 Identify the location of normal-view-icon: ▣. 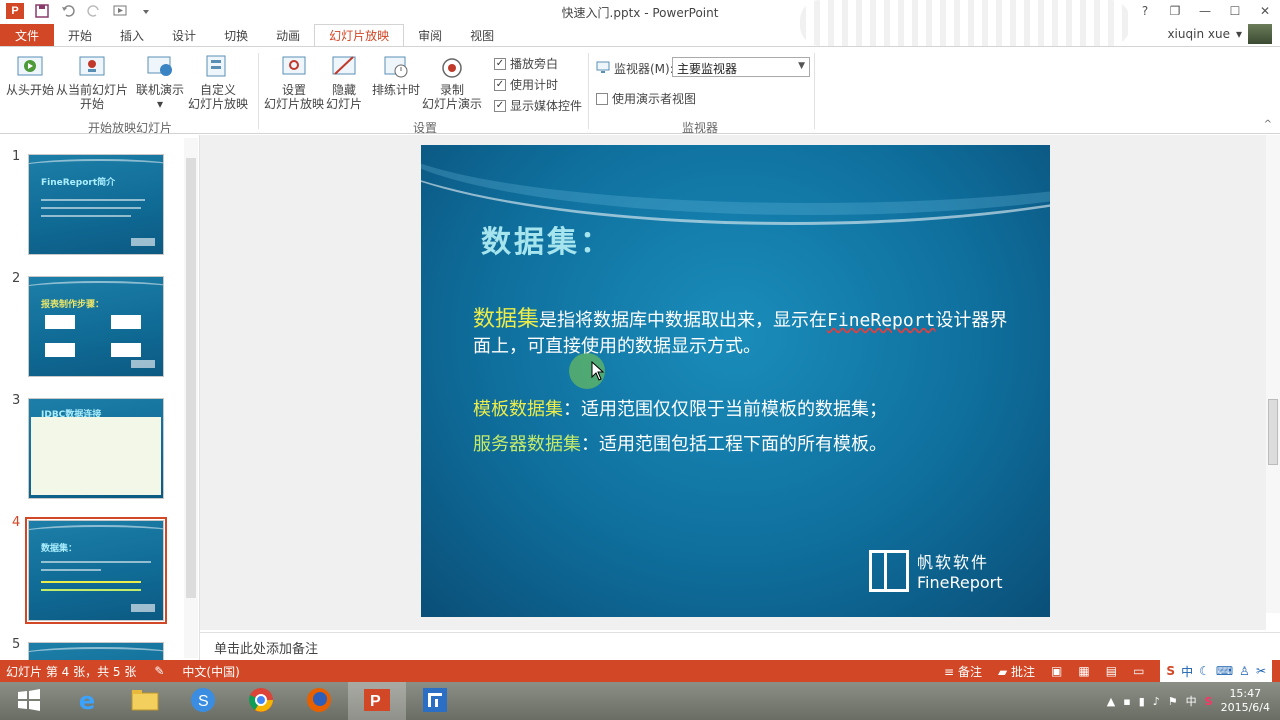
(1056, 671).